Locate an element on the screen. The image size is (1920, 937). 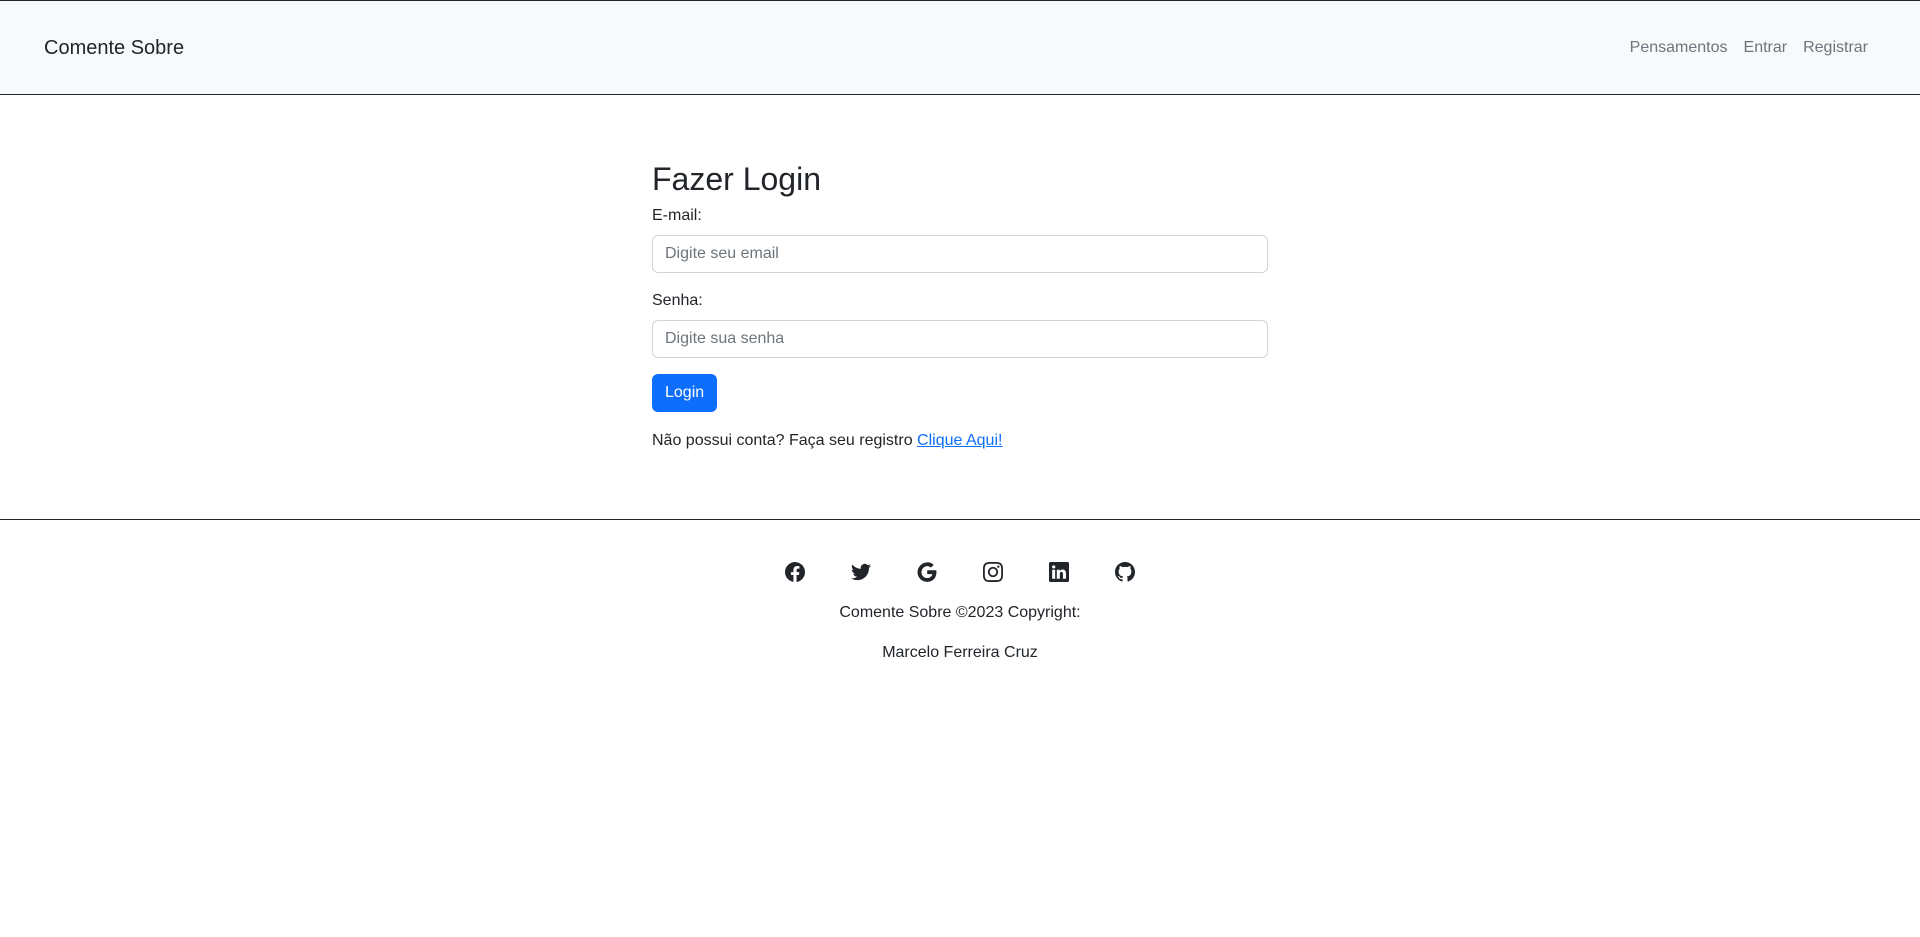
login-form: E-mail: Senha: Login is located at coordinates (960, 309).